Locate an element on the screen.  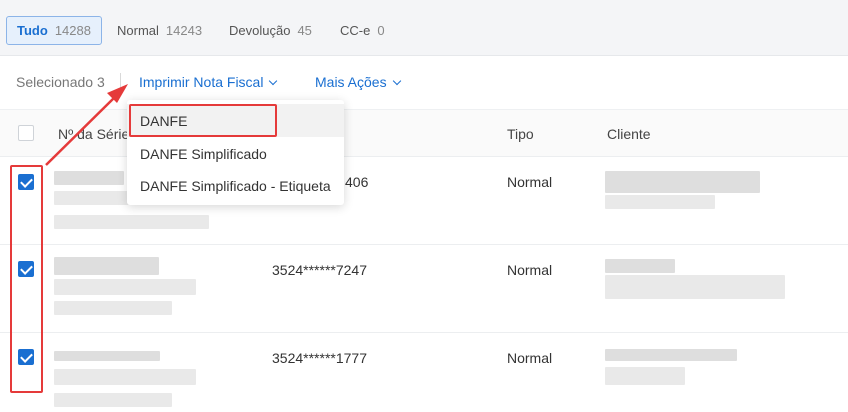
annotation-arrow-icon is located at coordinates (86, 125).